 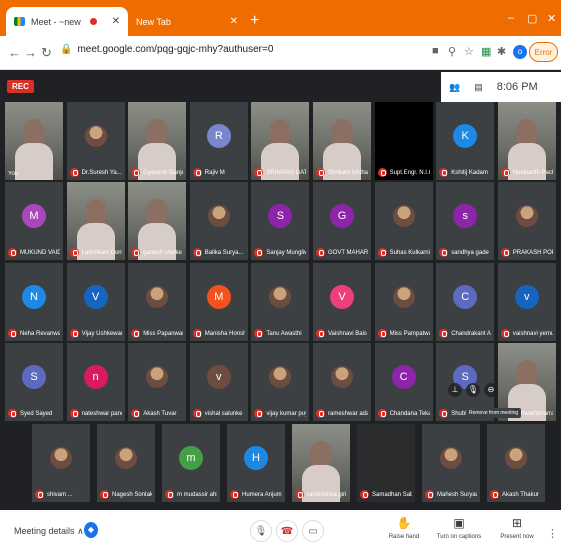 I want to click on camera-button: ▭, so click(x=313, y=531).